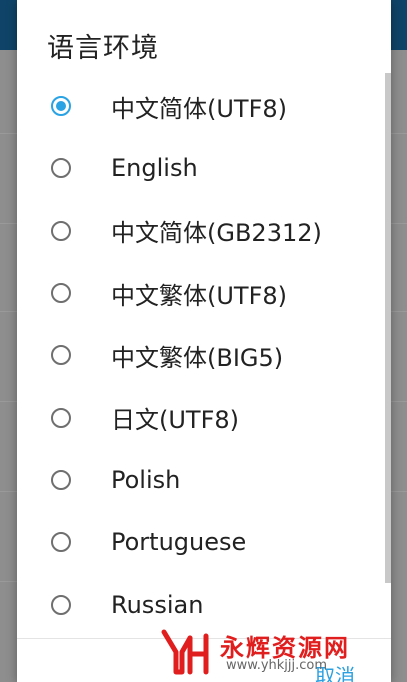  I want to click on dialog-title: 语言环境, so click(103, 48).